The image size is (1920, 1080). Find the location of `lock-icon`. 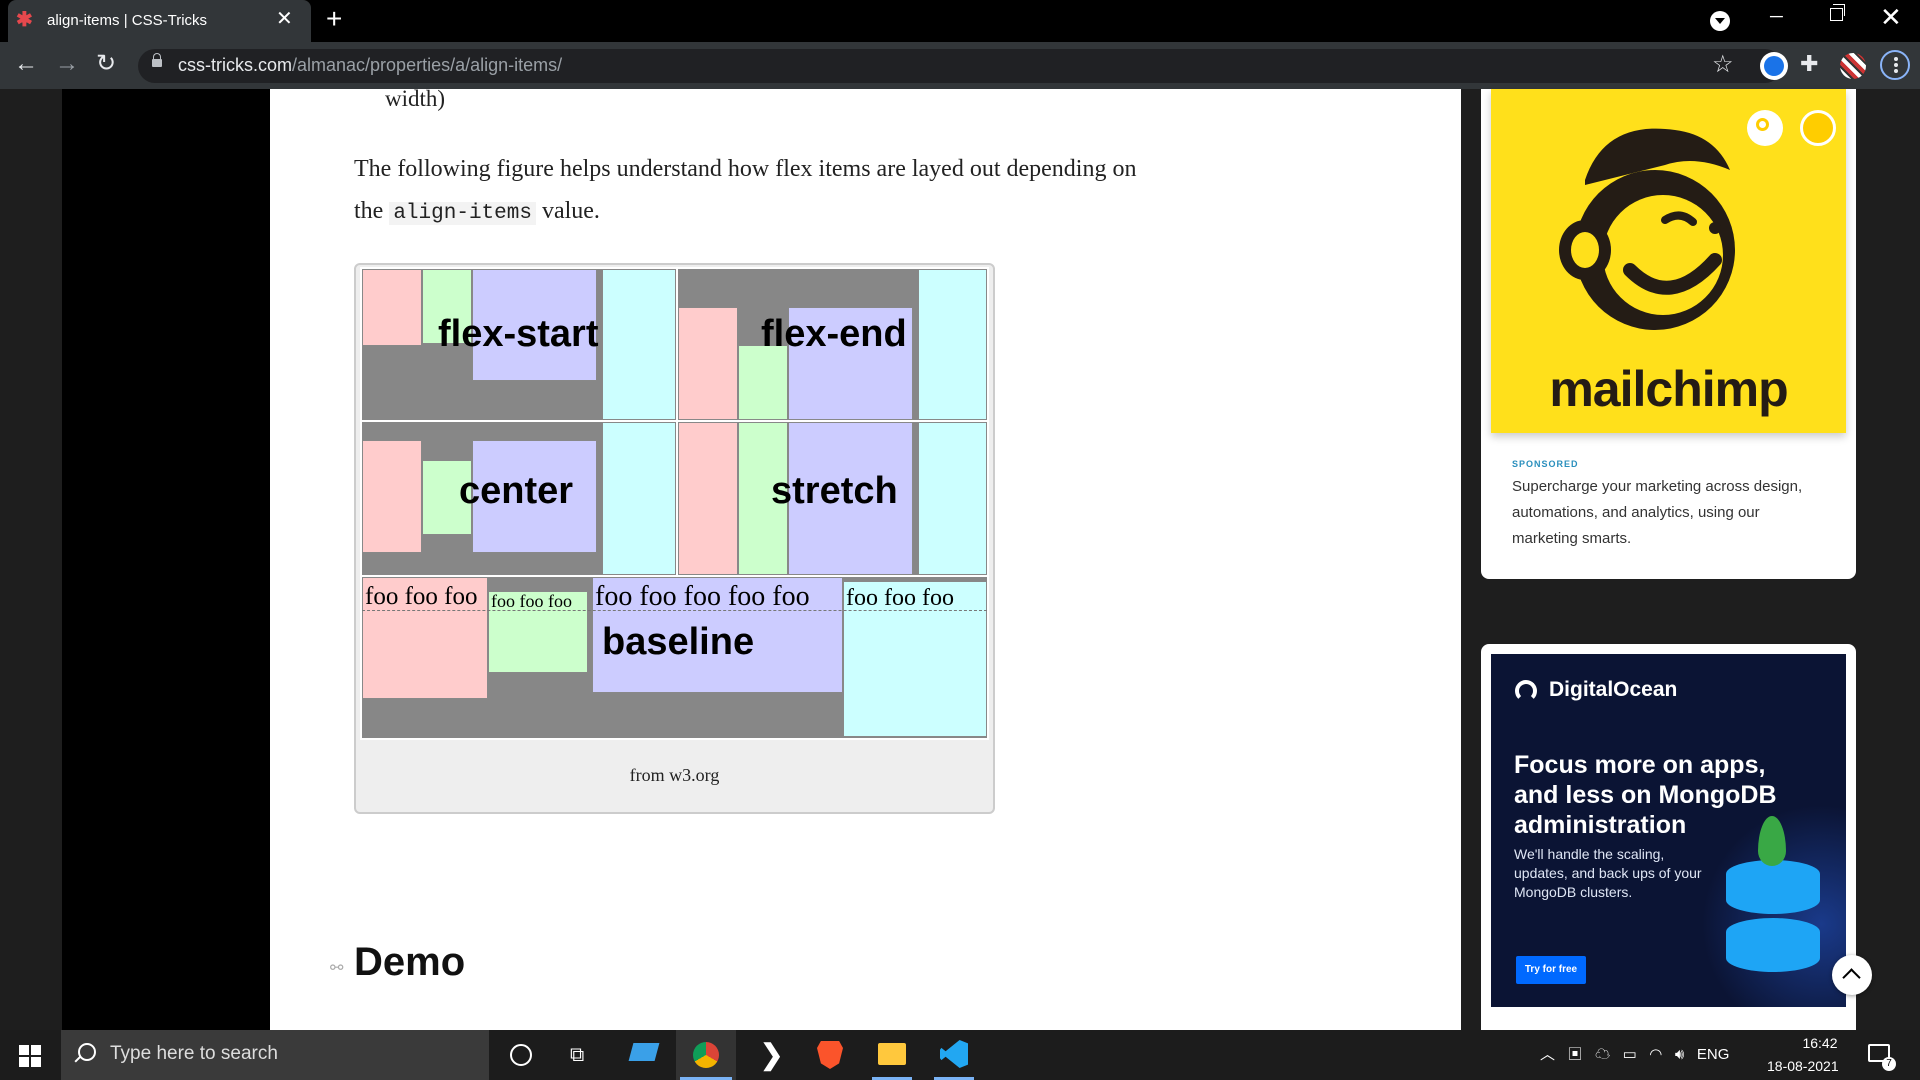

lock-icon is located at coordinates (157, 60).